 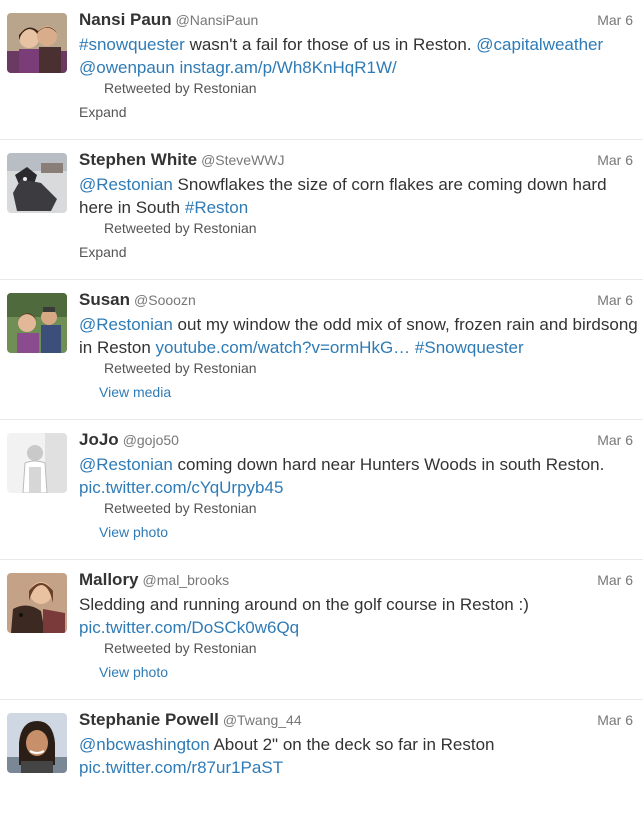 I want to click on user-handle: @Twang_44, so click(x=262, y=720).